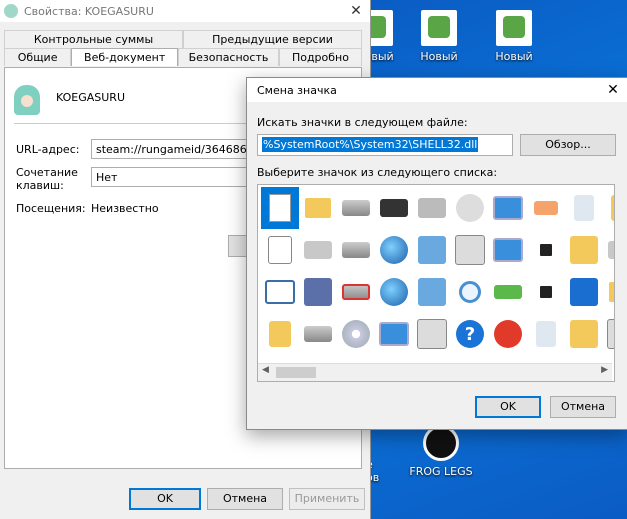 The width and height of the screenshot is (627, 519). What do you see at coordinates (370, 144) in the screenshot?
I see `icon-file-value: %SystemRoot%\System32\SHELL32.dll` at bounding box center [370, 144].